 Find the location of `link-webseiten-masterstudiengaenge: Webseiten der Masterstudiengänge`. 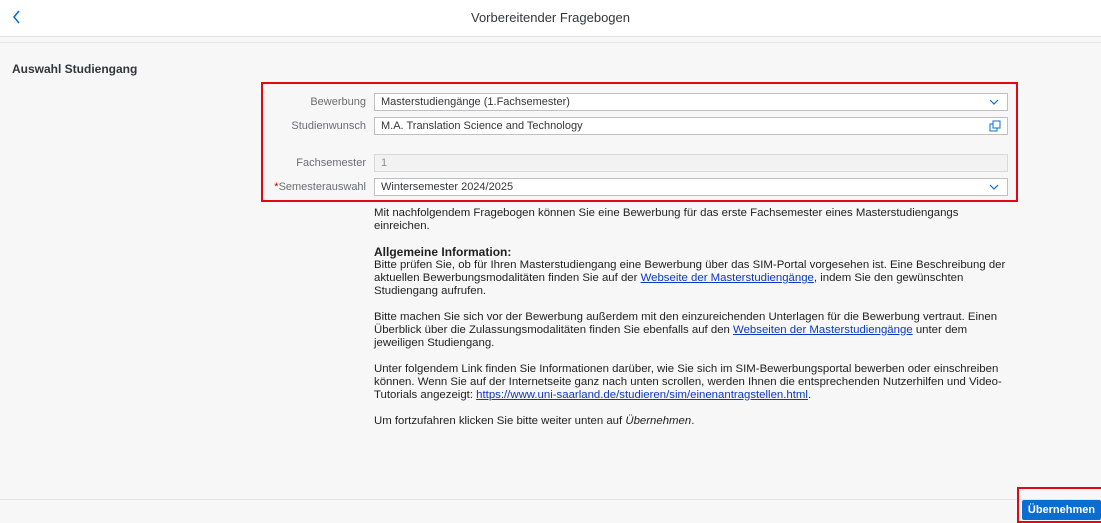

link-webseiten-masterstudiengaenge: Webseiten der Masterstudiengänge is located at coordinates (823, 330).